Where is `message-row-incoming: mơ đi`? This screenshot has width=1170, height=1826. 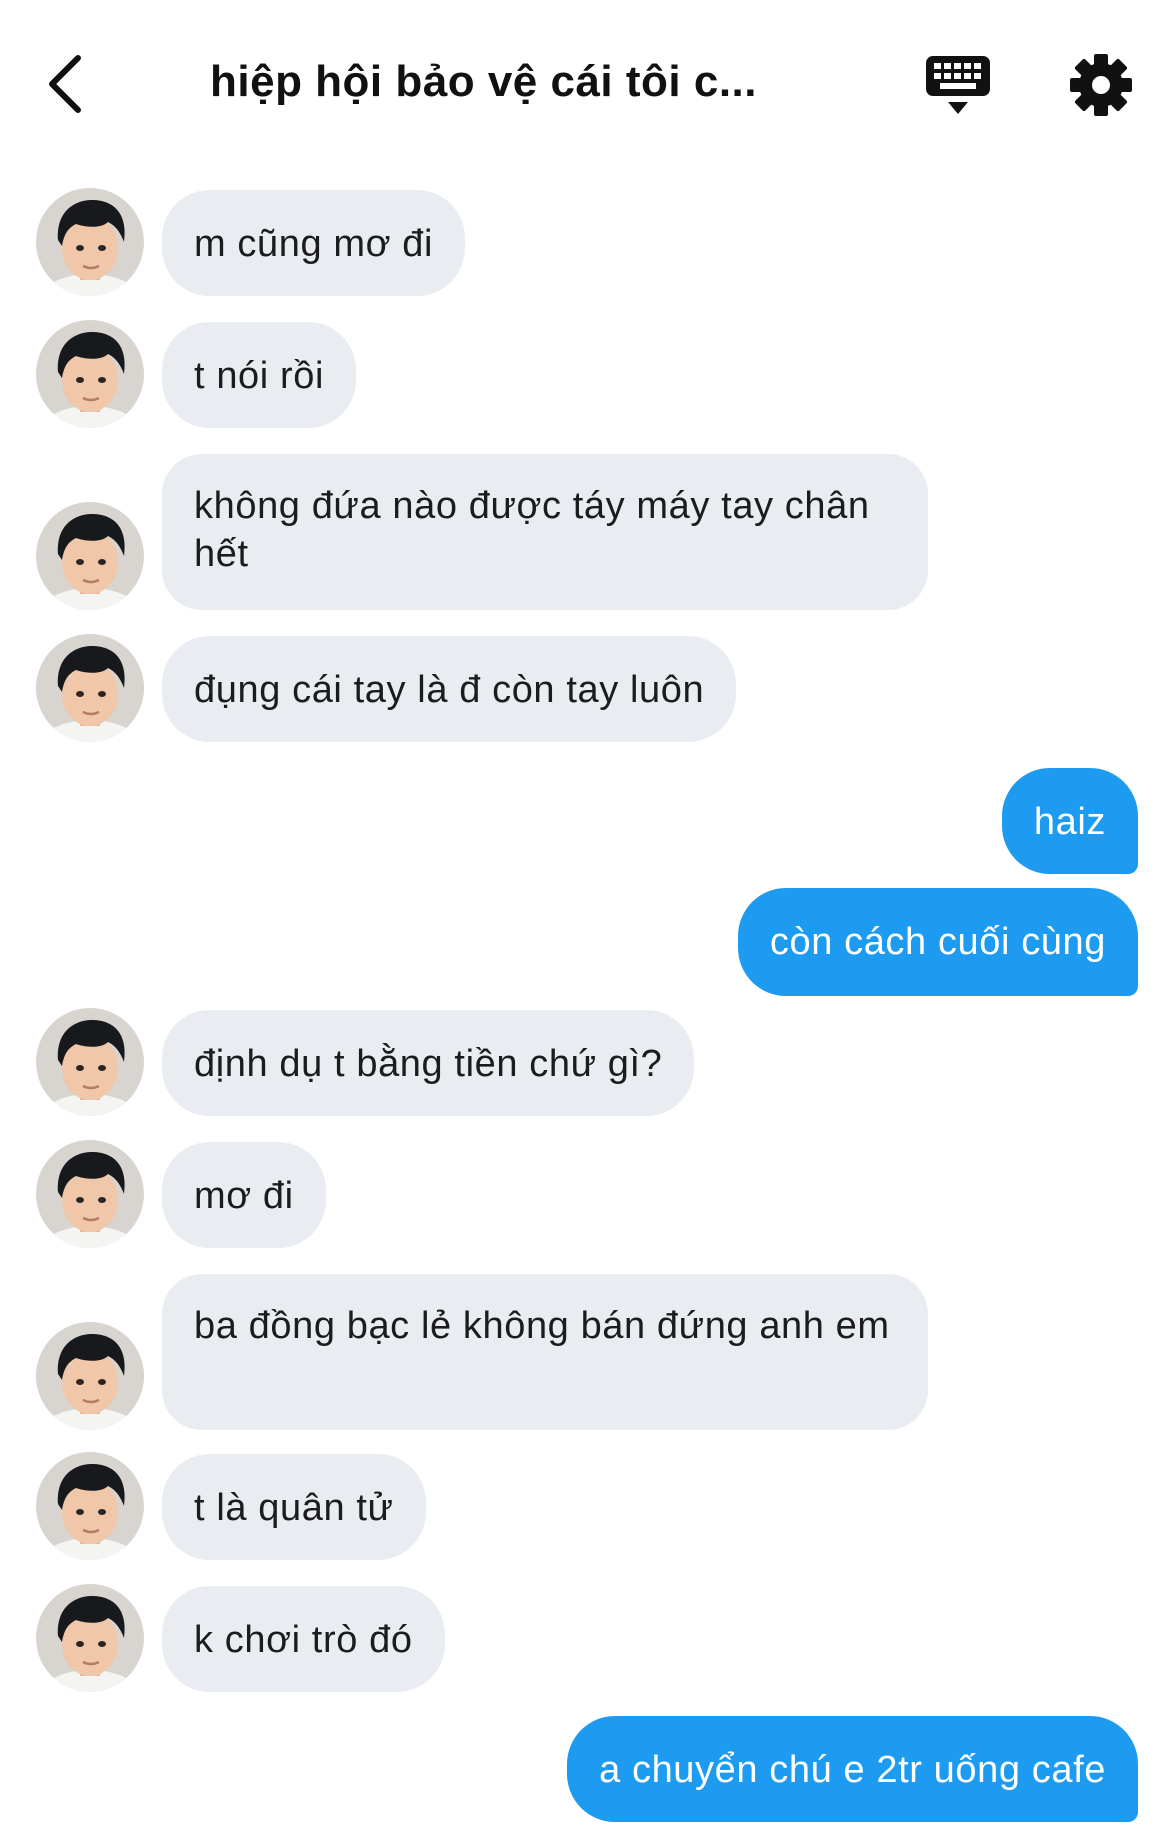 message-row-incoming: mơ đi is located at coordinates (585, 1194).